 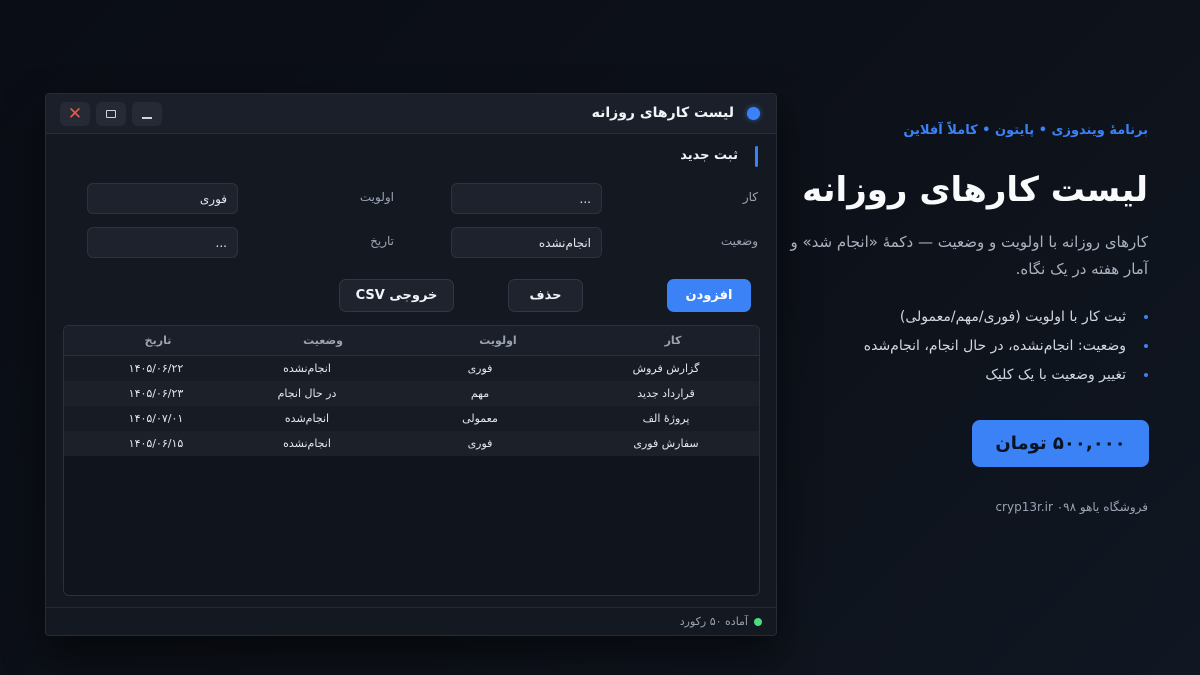 What do you see at coordinates (750, 197) in the screenshot?
I see `task-label: کار` at bounding box center [750, 197].